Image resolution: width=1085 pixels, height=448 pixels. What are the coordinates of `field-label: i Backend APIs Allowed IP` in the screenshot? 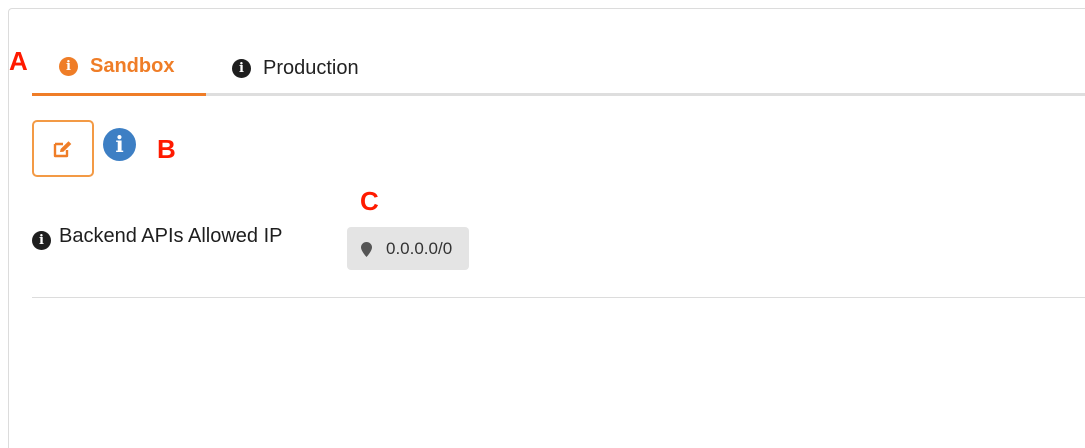 It's located at (177, 236).